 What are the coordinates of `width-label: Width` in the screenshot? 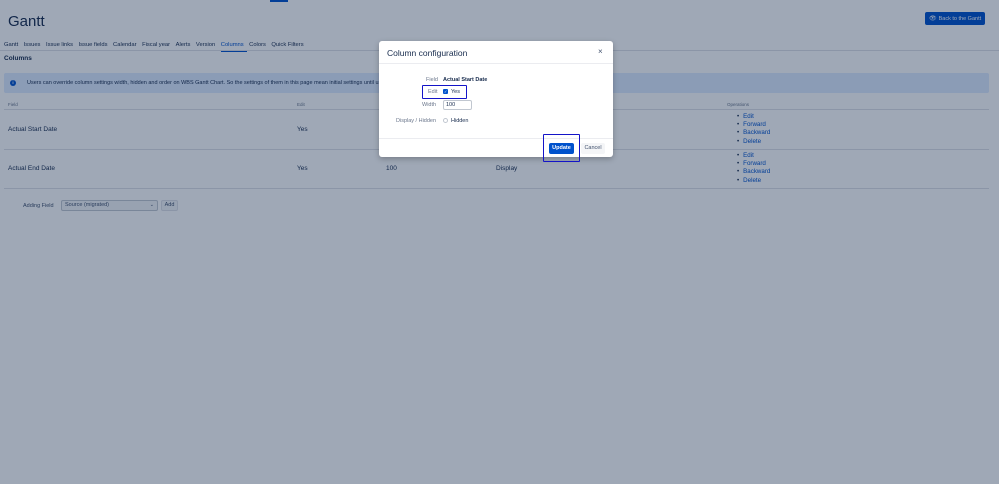 It's located at (429, 105).